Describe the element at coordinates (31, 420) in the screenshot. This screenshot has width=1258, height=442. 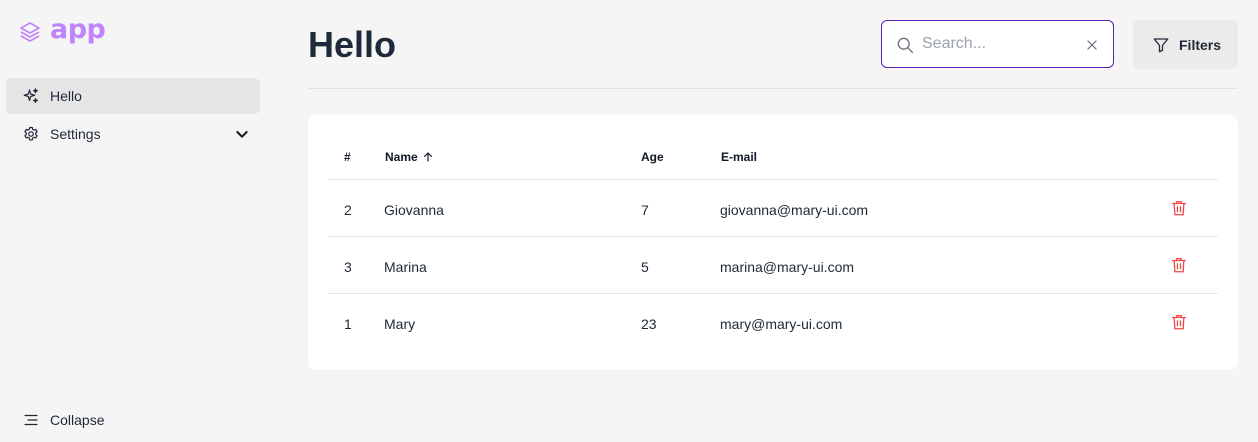
I see `menu-collapse-icon` at that location.